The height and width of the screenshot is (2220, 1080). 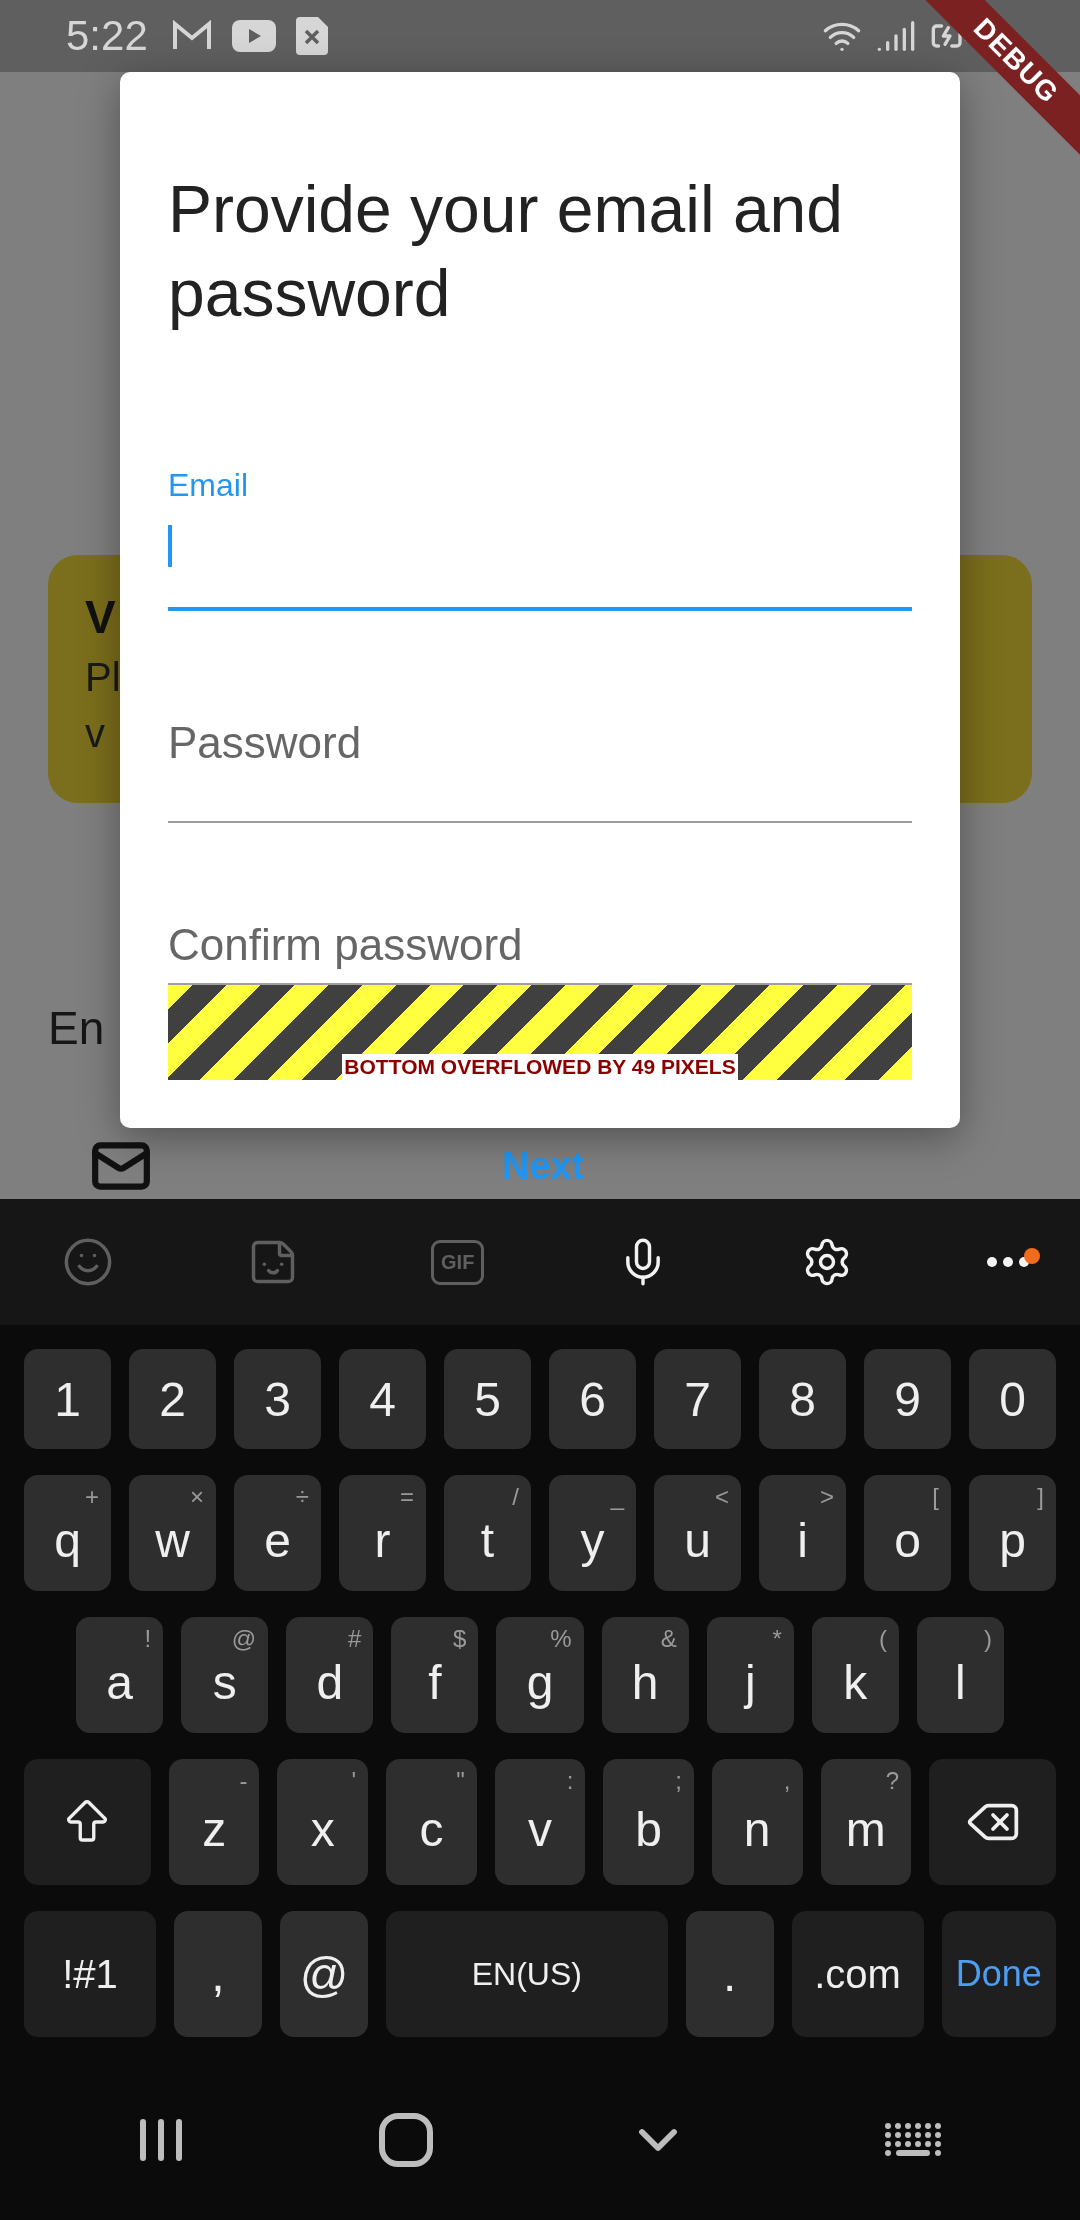 I want to click on keyboard-key: h &, so click(x=645, y=1675).